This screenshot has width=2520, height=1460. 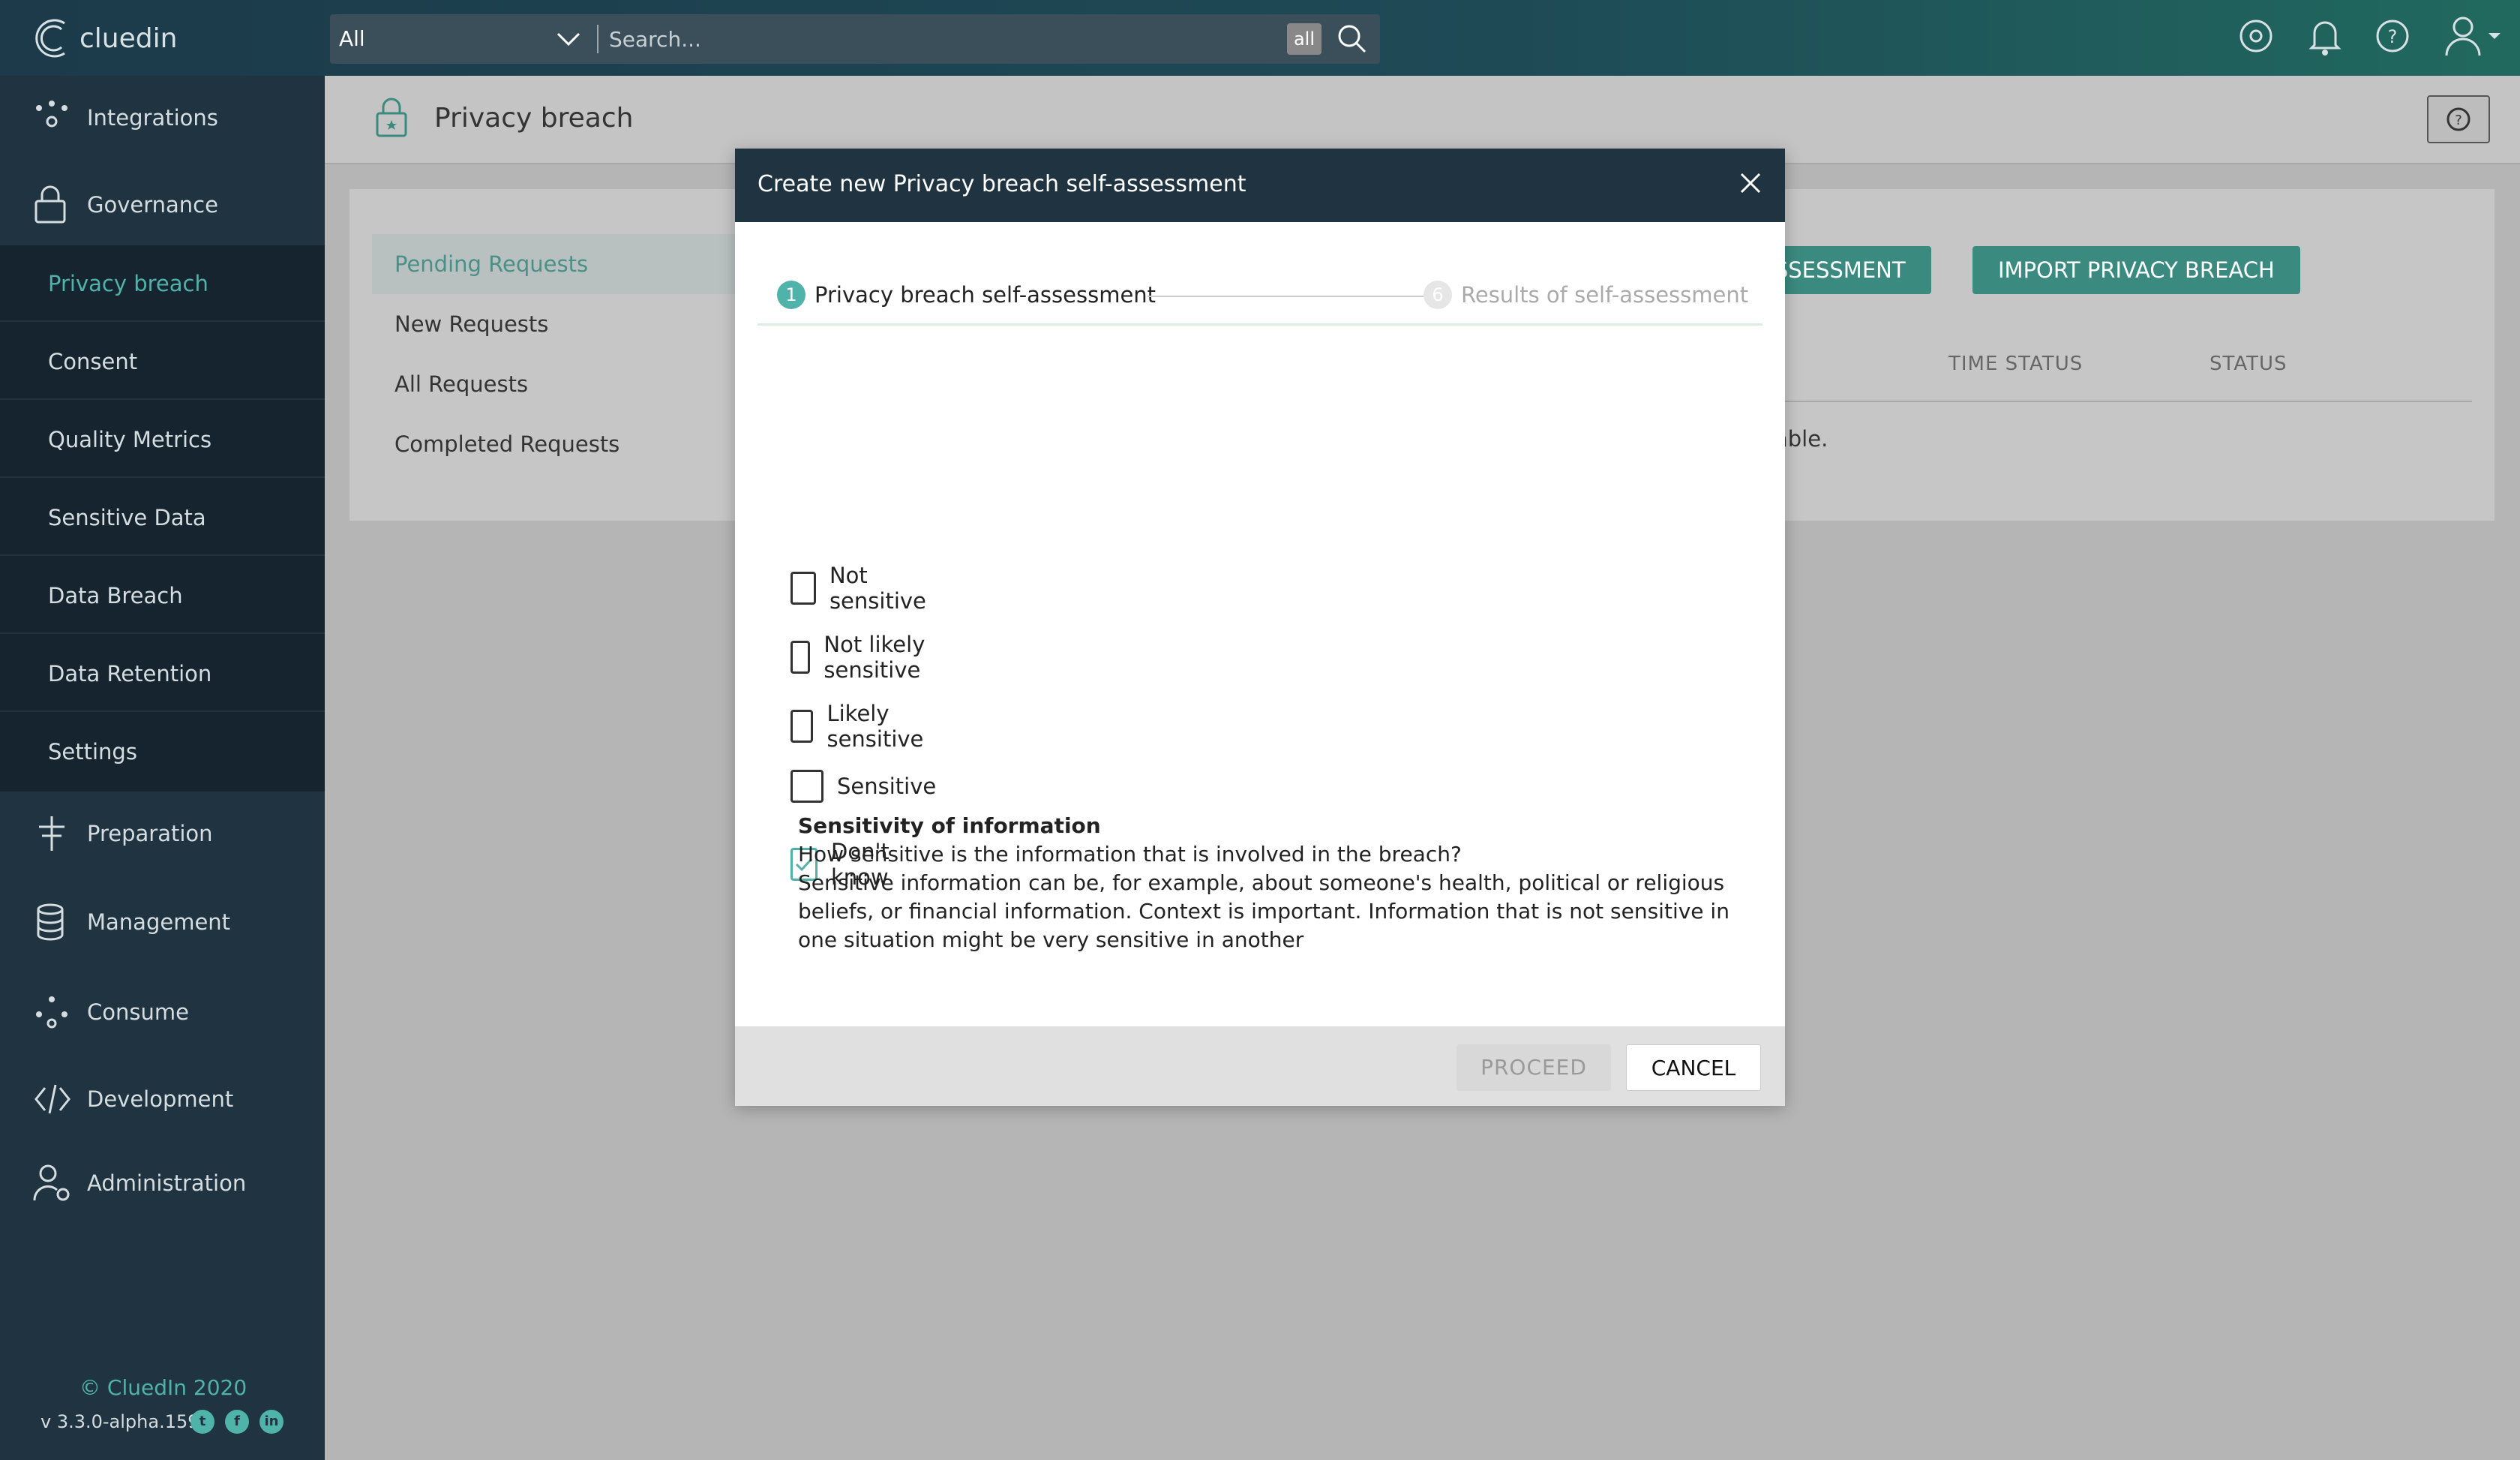 I want to click on sidebar-subitem-settings: Settings, so click(x=162, y=751).